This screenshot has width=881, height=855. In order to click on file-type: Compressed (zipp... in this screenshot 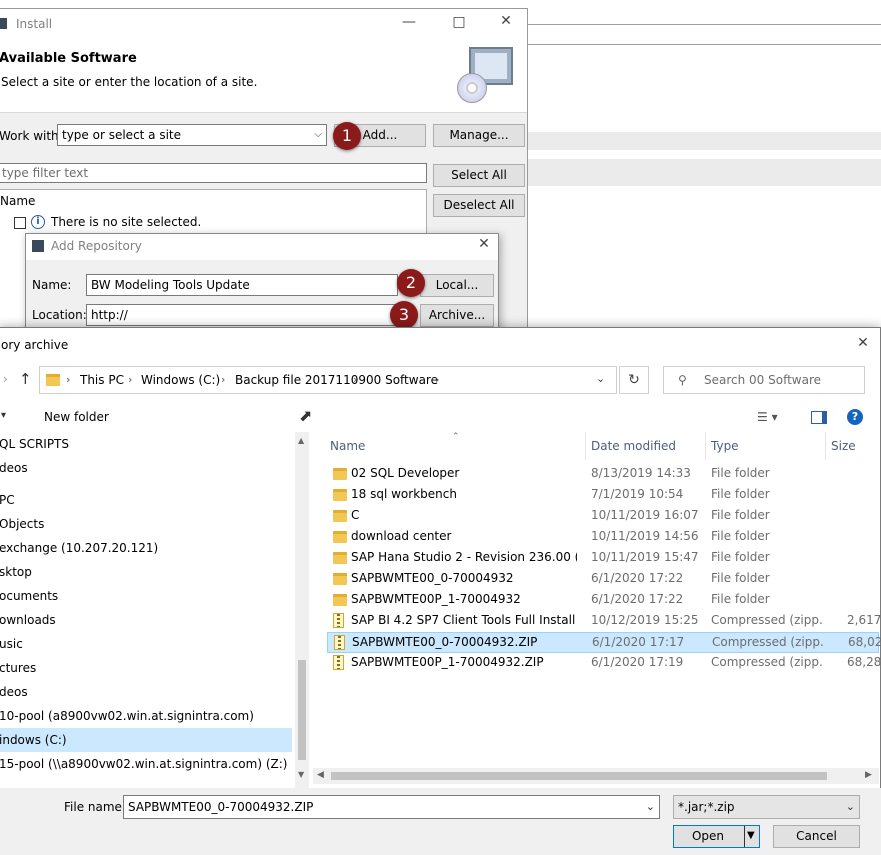, I will do `click(767, 662)`.